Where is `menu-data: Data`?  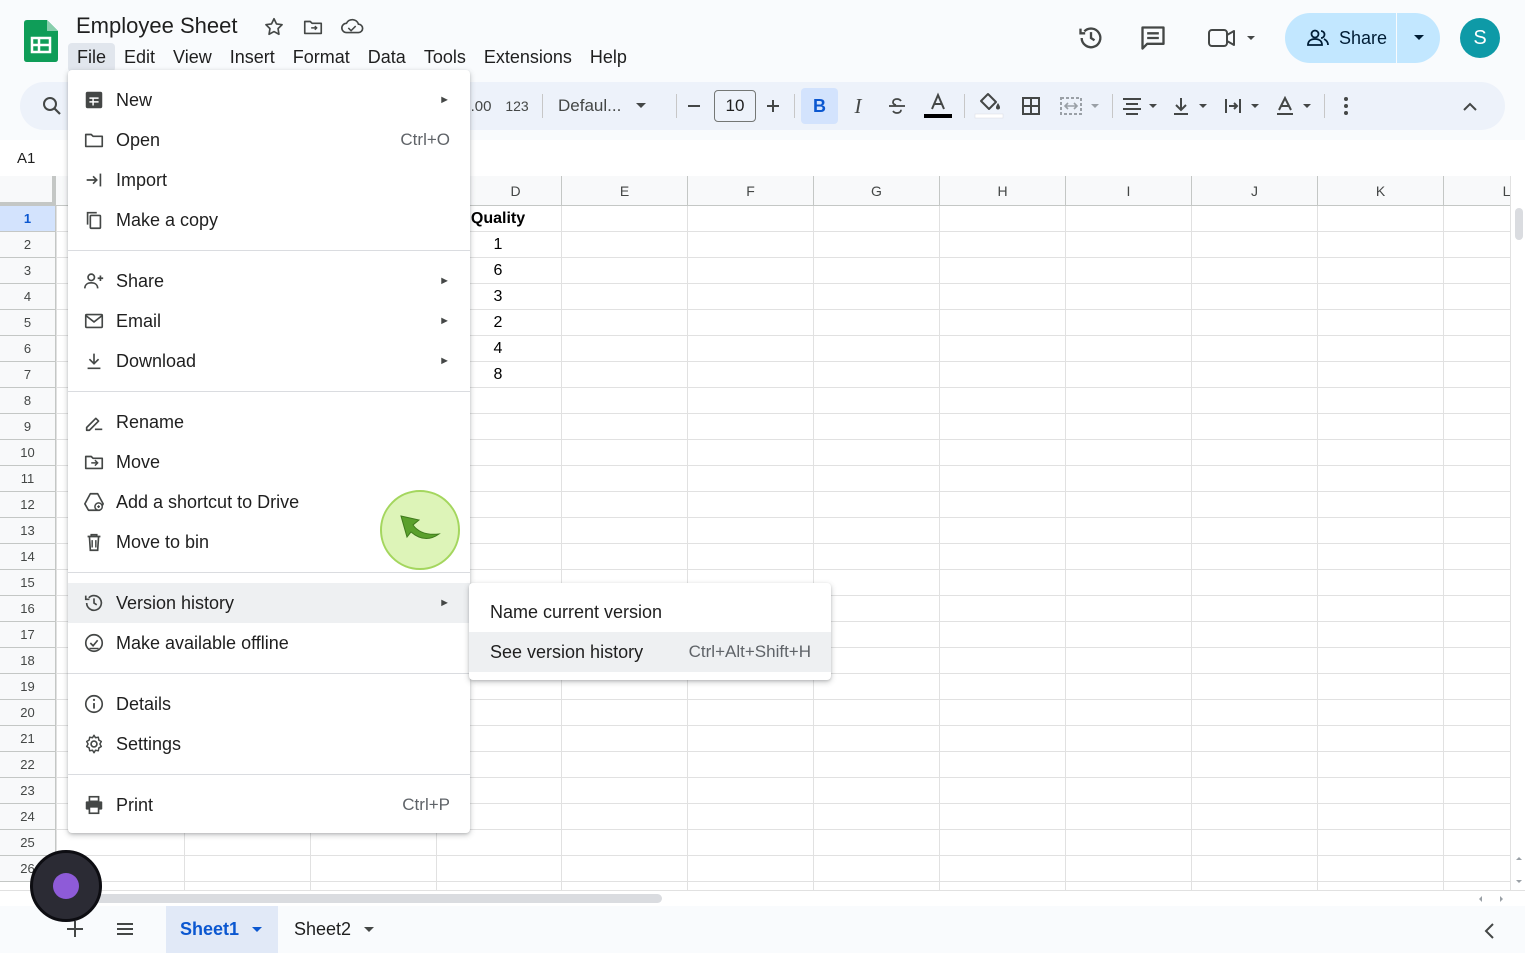 menu-data: Data is located at coordinates (387, 57).